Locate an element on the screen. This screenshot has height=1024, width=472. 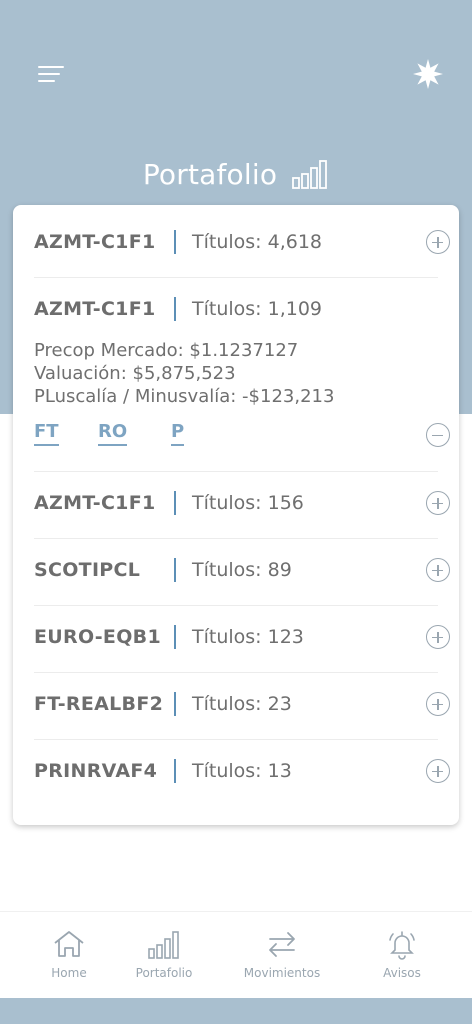
nav-label: Portafolio is located at coordinates (164, 973).